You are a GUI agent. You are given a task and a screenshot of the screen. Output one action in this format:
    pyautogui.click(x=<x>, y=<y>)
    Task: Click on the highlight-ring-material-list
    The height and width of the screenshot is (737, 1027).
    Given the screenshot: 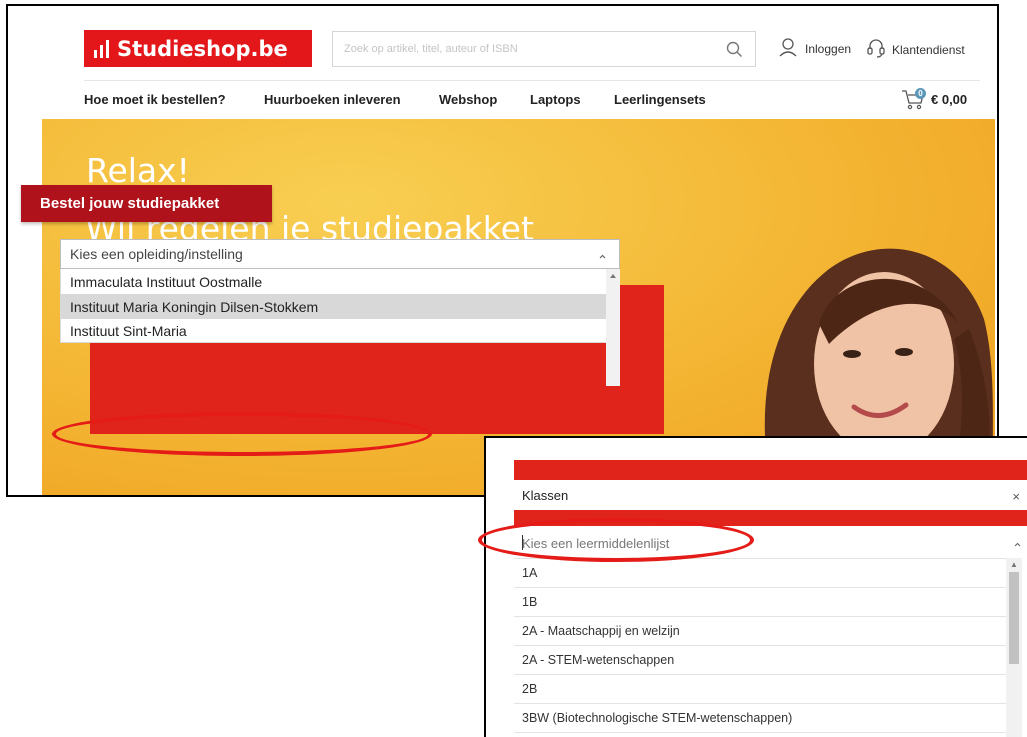 What is the action you would take?
    pyautogui.click(x=616, y=540)
    